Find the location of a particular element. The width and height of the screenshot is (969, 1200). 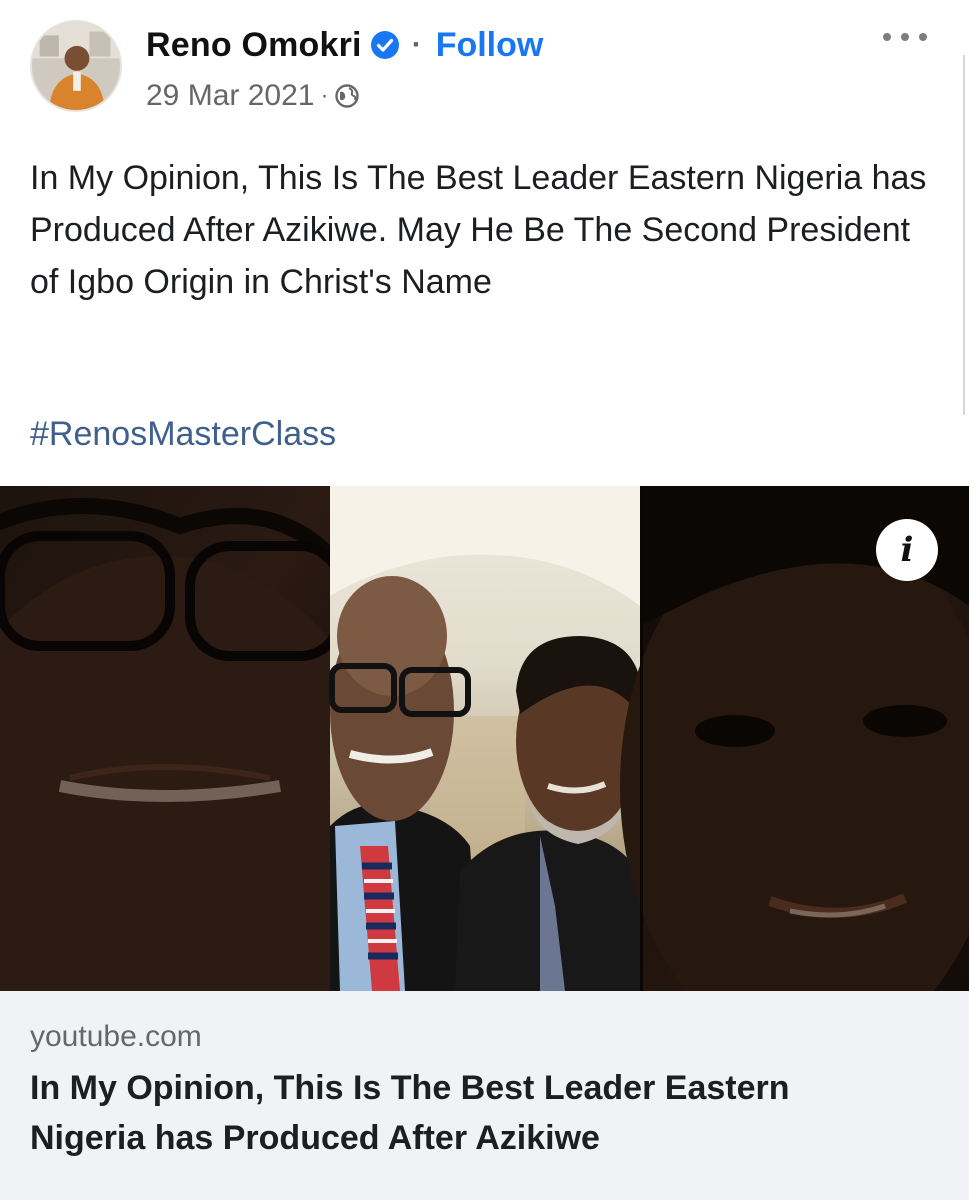

follow-button: Follow is located at coordinates (490, 45).